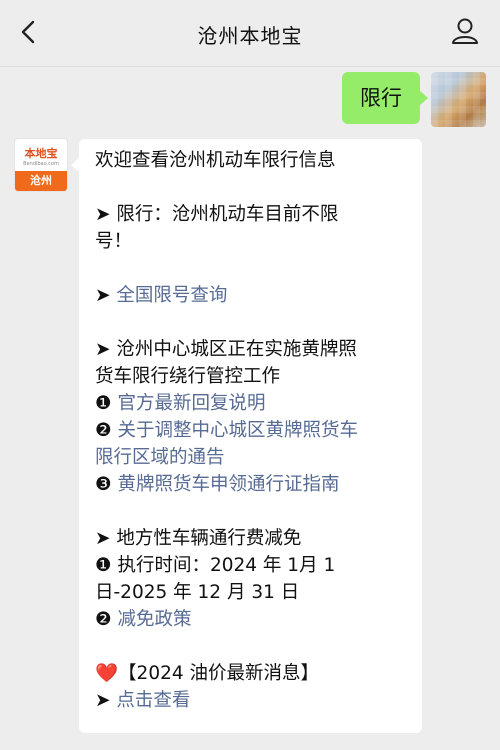  Describe the element at coordinates (106, 484) in the screenshot. I see `number-3-icon: ❸` at that location.